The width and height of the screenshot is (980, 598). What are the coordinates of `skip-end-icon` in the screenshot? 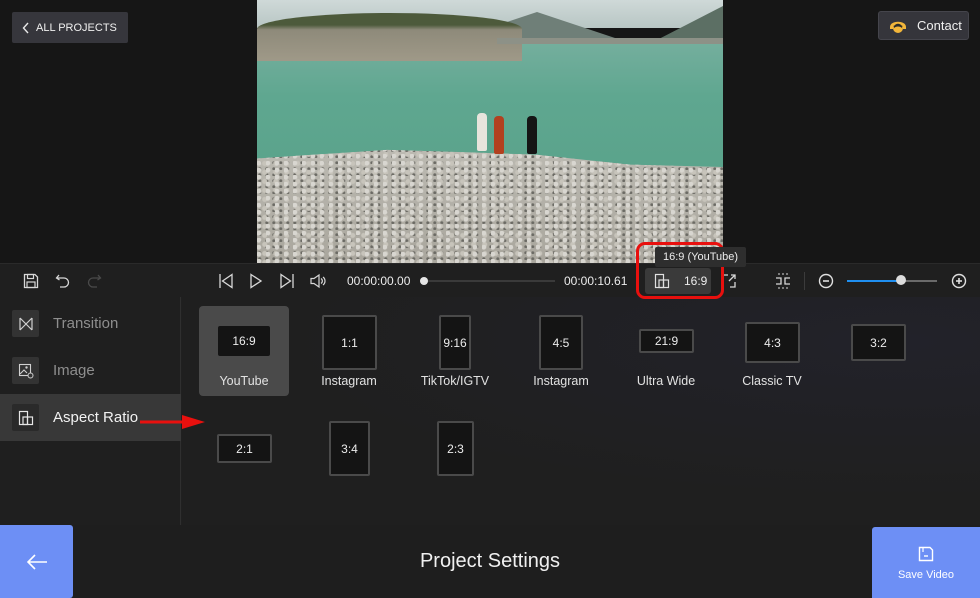 It's located at (287, 281).